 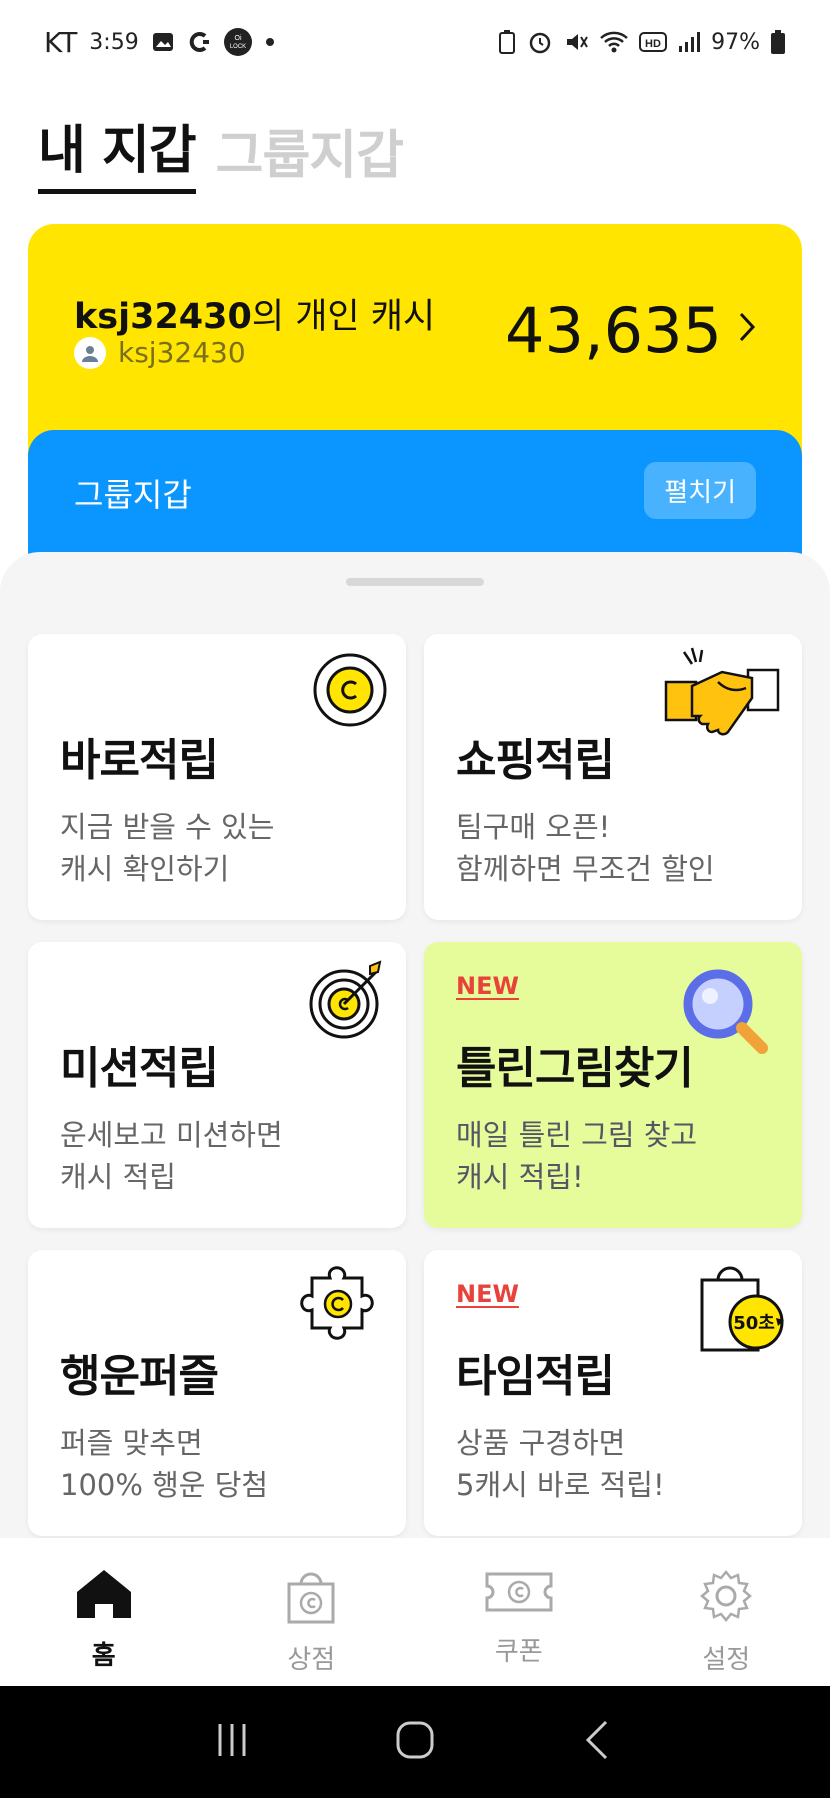 I want to click on cash-user-row: ksj32430, so click(x=160, y=352).